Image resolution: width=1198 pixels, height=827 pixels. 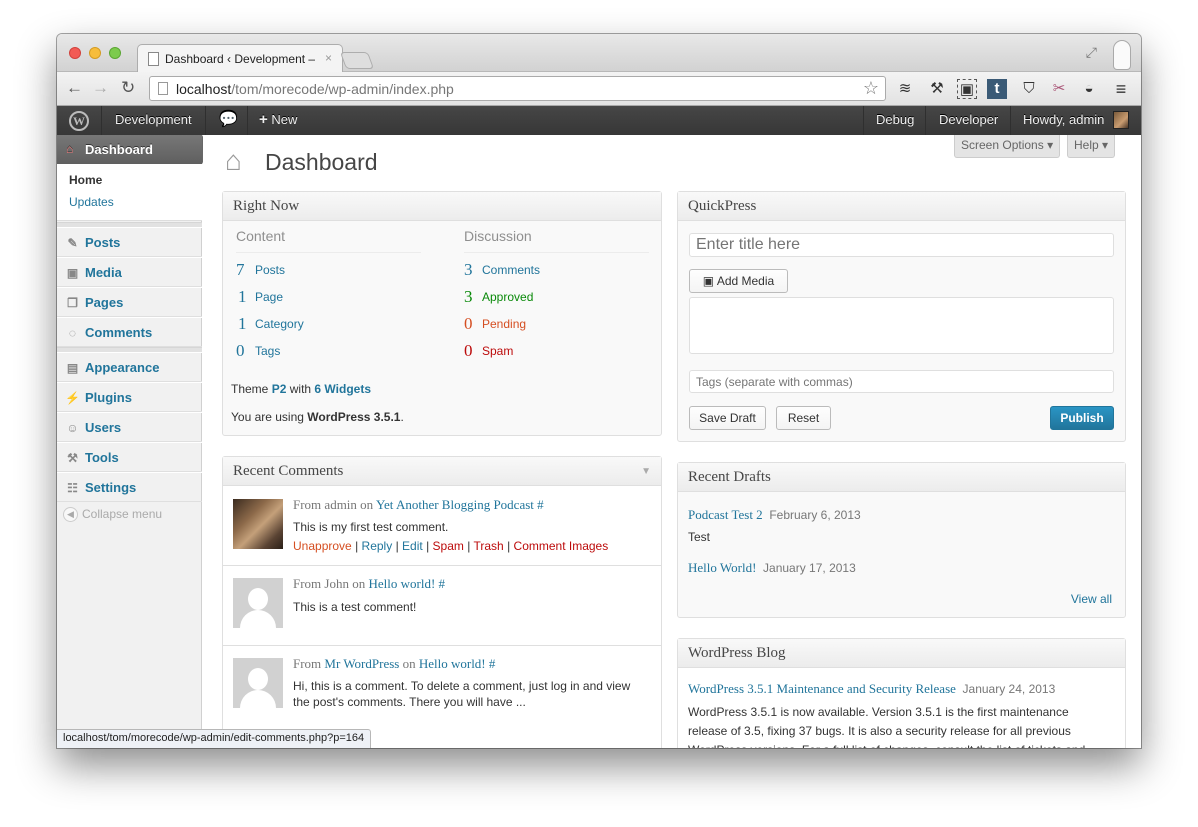 What do you see at coordinates (997, 89) in the screenshot?
I see `tumblr-extension-icon: t` at bounding box center [997, 89].